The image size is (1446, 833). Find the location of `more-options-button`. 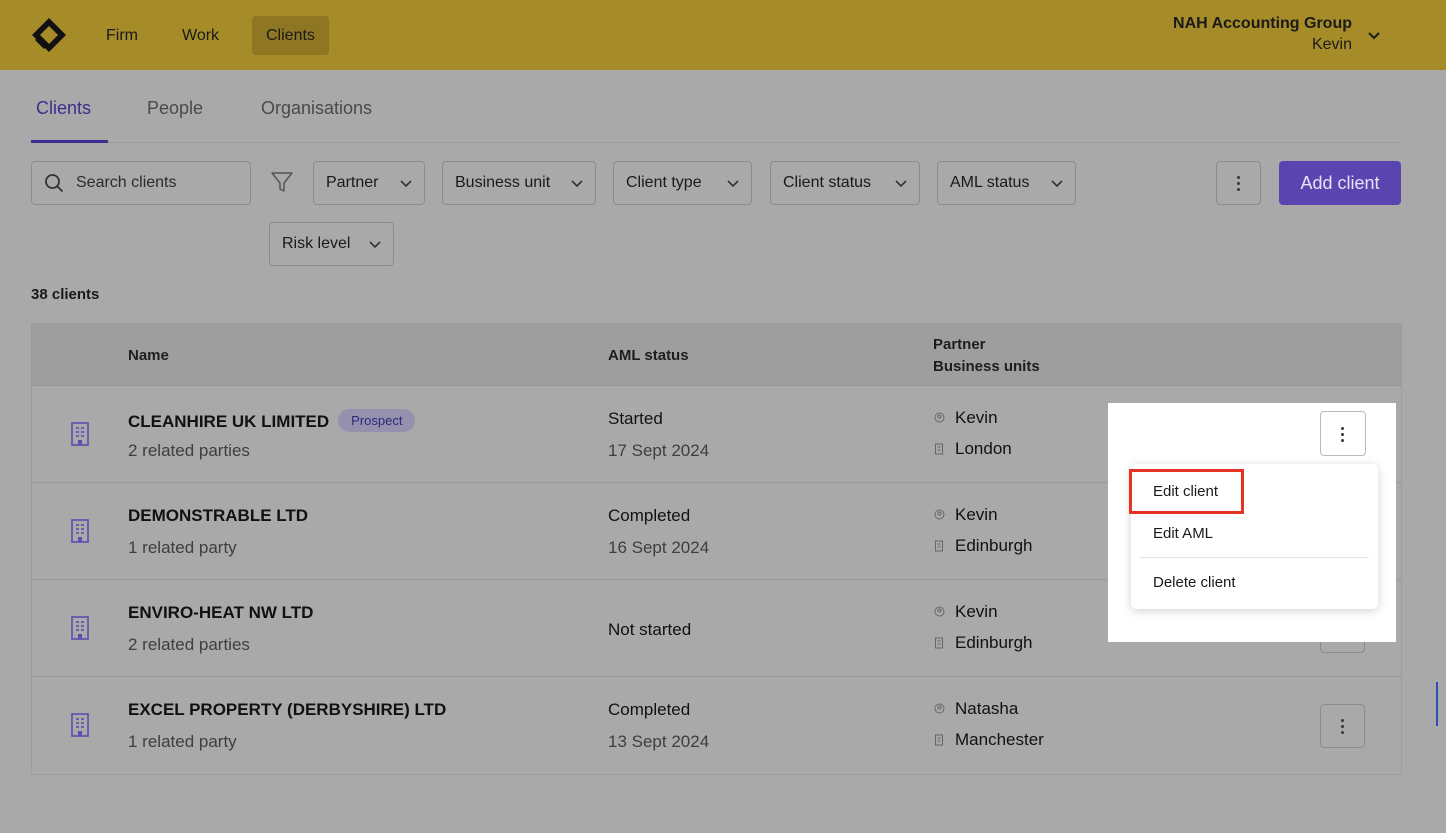

more-options-button is located at coordinates (1238, 183).